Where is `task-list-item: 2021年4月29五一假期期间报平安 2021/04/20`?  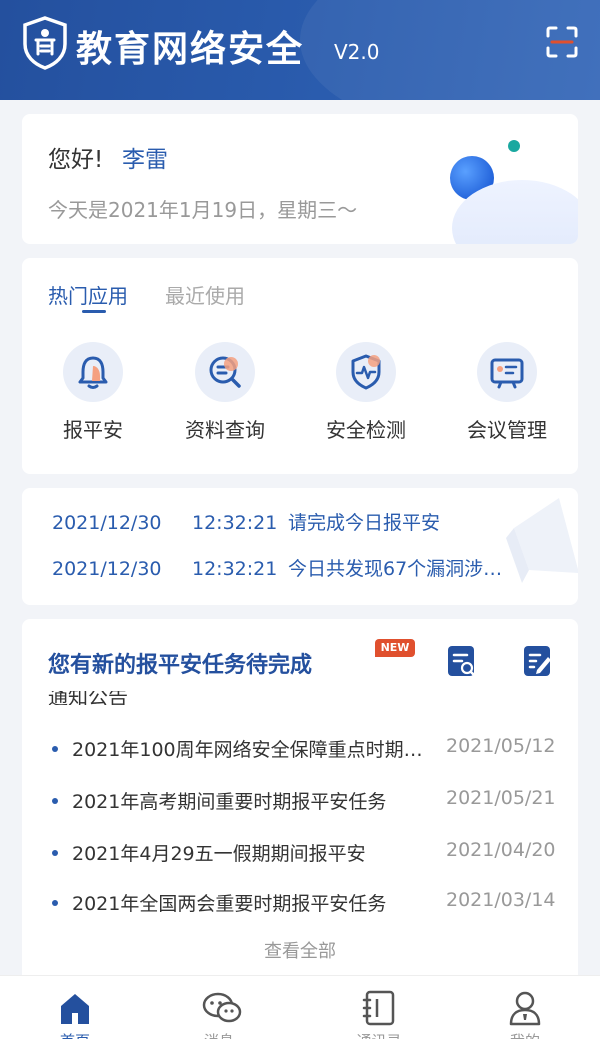
task-list-item: 2021年4月29五一假期期间报平安 2021/04/20 is located at coordinates (312, 853).